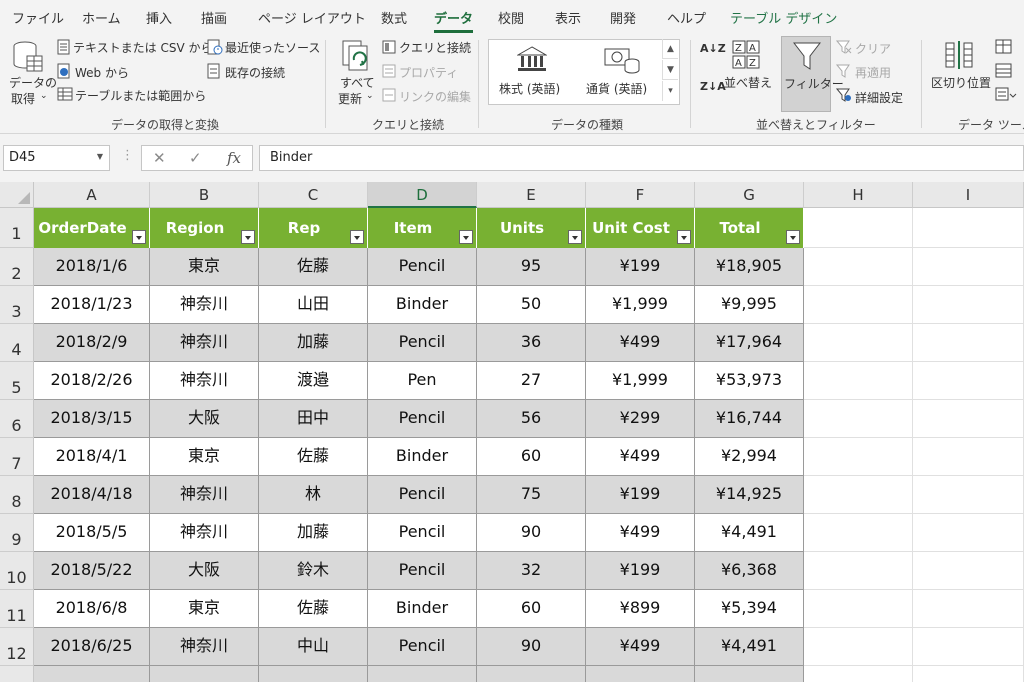 The height and width of the screenshot is (682, 1024). I want to click on tab-file: ファイル, so click(38, 17).